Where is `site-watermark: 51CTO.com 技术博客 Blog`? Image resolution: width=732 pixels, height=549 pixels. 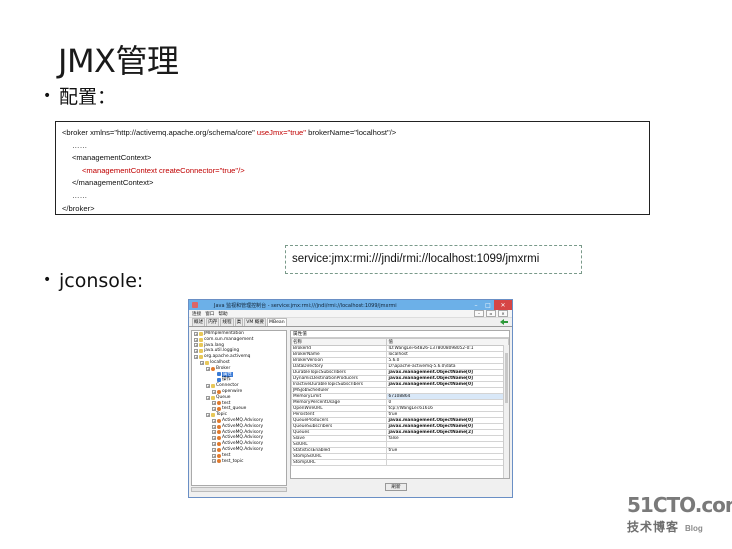 site-watermark: 51CTO.com 技术博客 Blog is located at coordinates (679, 514).